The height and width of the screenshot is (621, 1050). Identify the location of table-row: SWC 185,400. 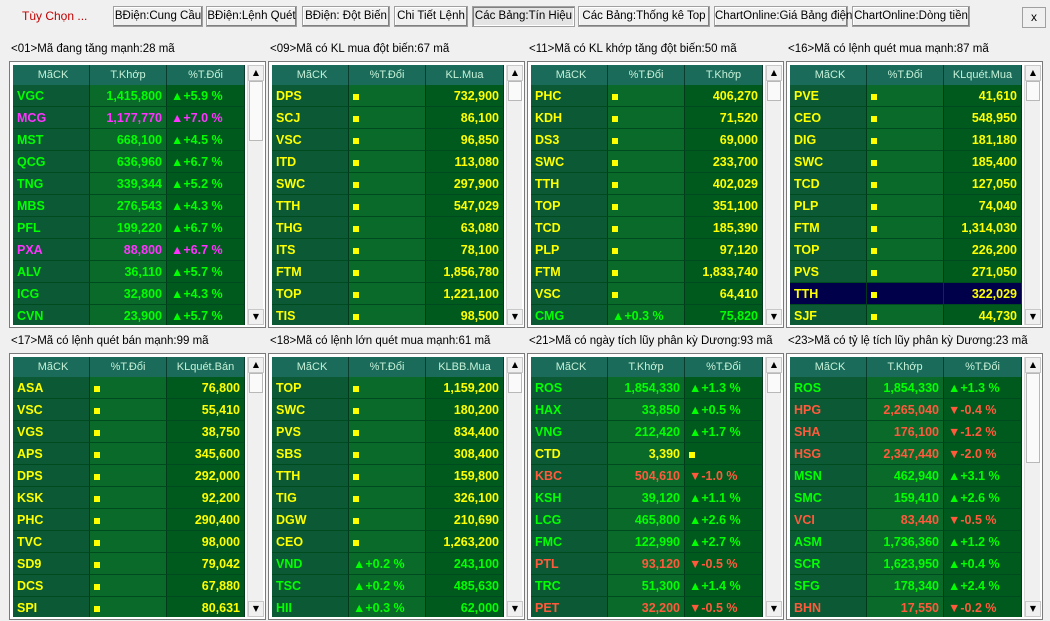
(906, 162).